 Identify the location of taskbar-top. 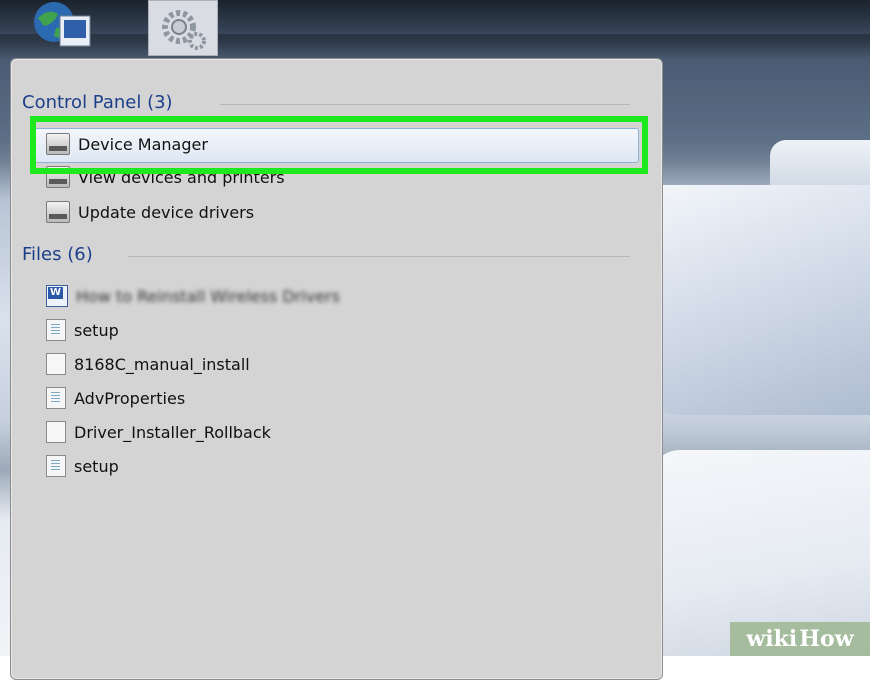
(435, 17).